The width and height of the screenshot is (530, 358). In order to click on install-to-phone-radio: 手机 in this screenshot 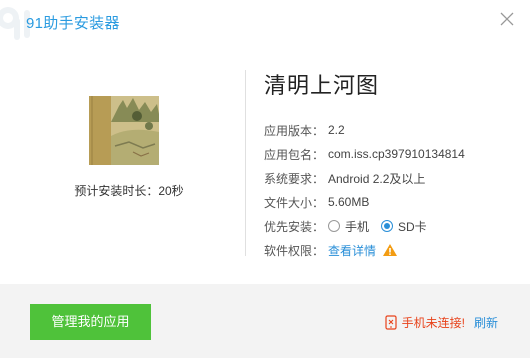, I will do `click(348, 226)`.